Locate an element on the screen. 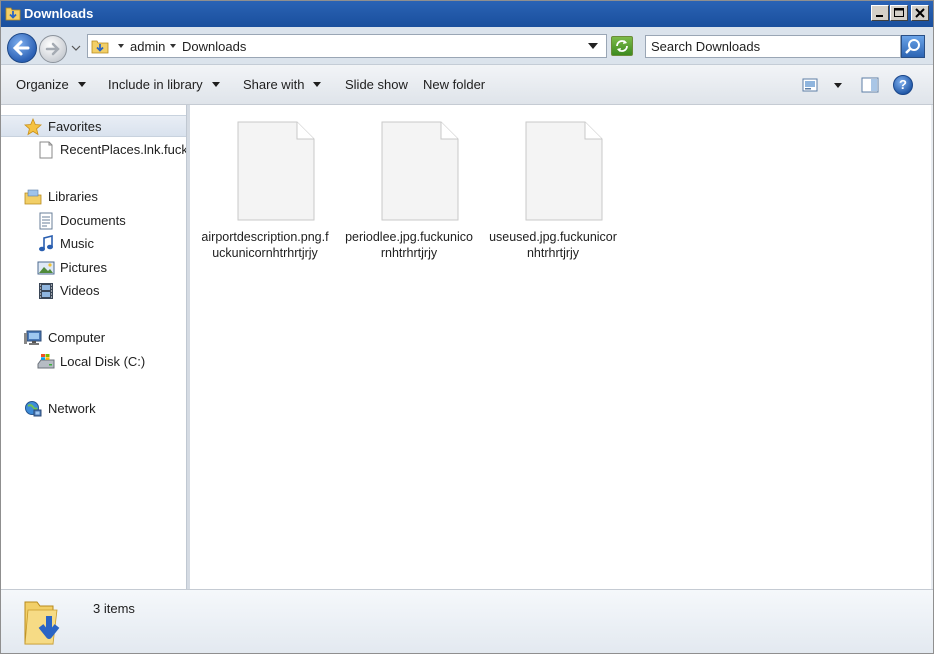 Image resolution: width=936 pixels, height=656 pixels. item-count: 3 items is located at coordinates (114, 608).